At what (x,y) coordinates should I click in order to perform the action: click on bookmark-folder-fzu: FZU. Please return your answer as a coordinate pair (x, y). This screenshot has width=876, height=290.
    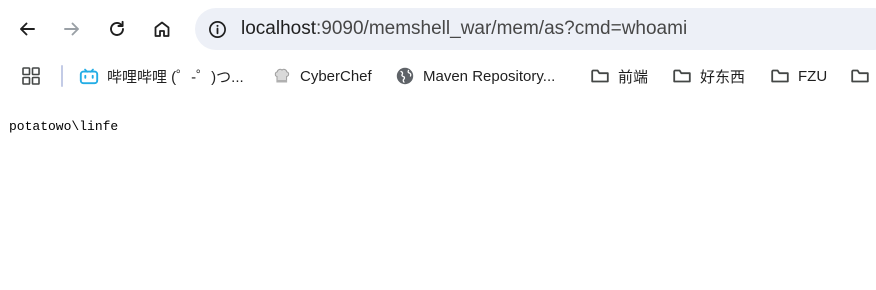
    Looking at the image, I should click on (798, 76).